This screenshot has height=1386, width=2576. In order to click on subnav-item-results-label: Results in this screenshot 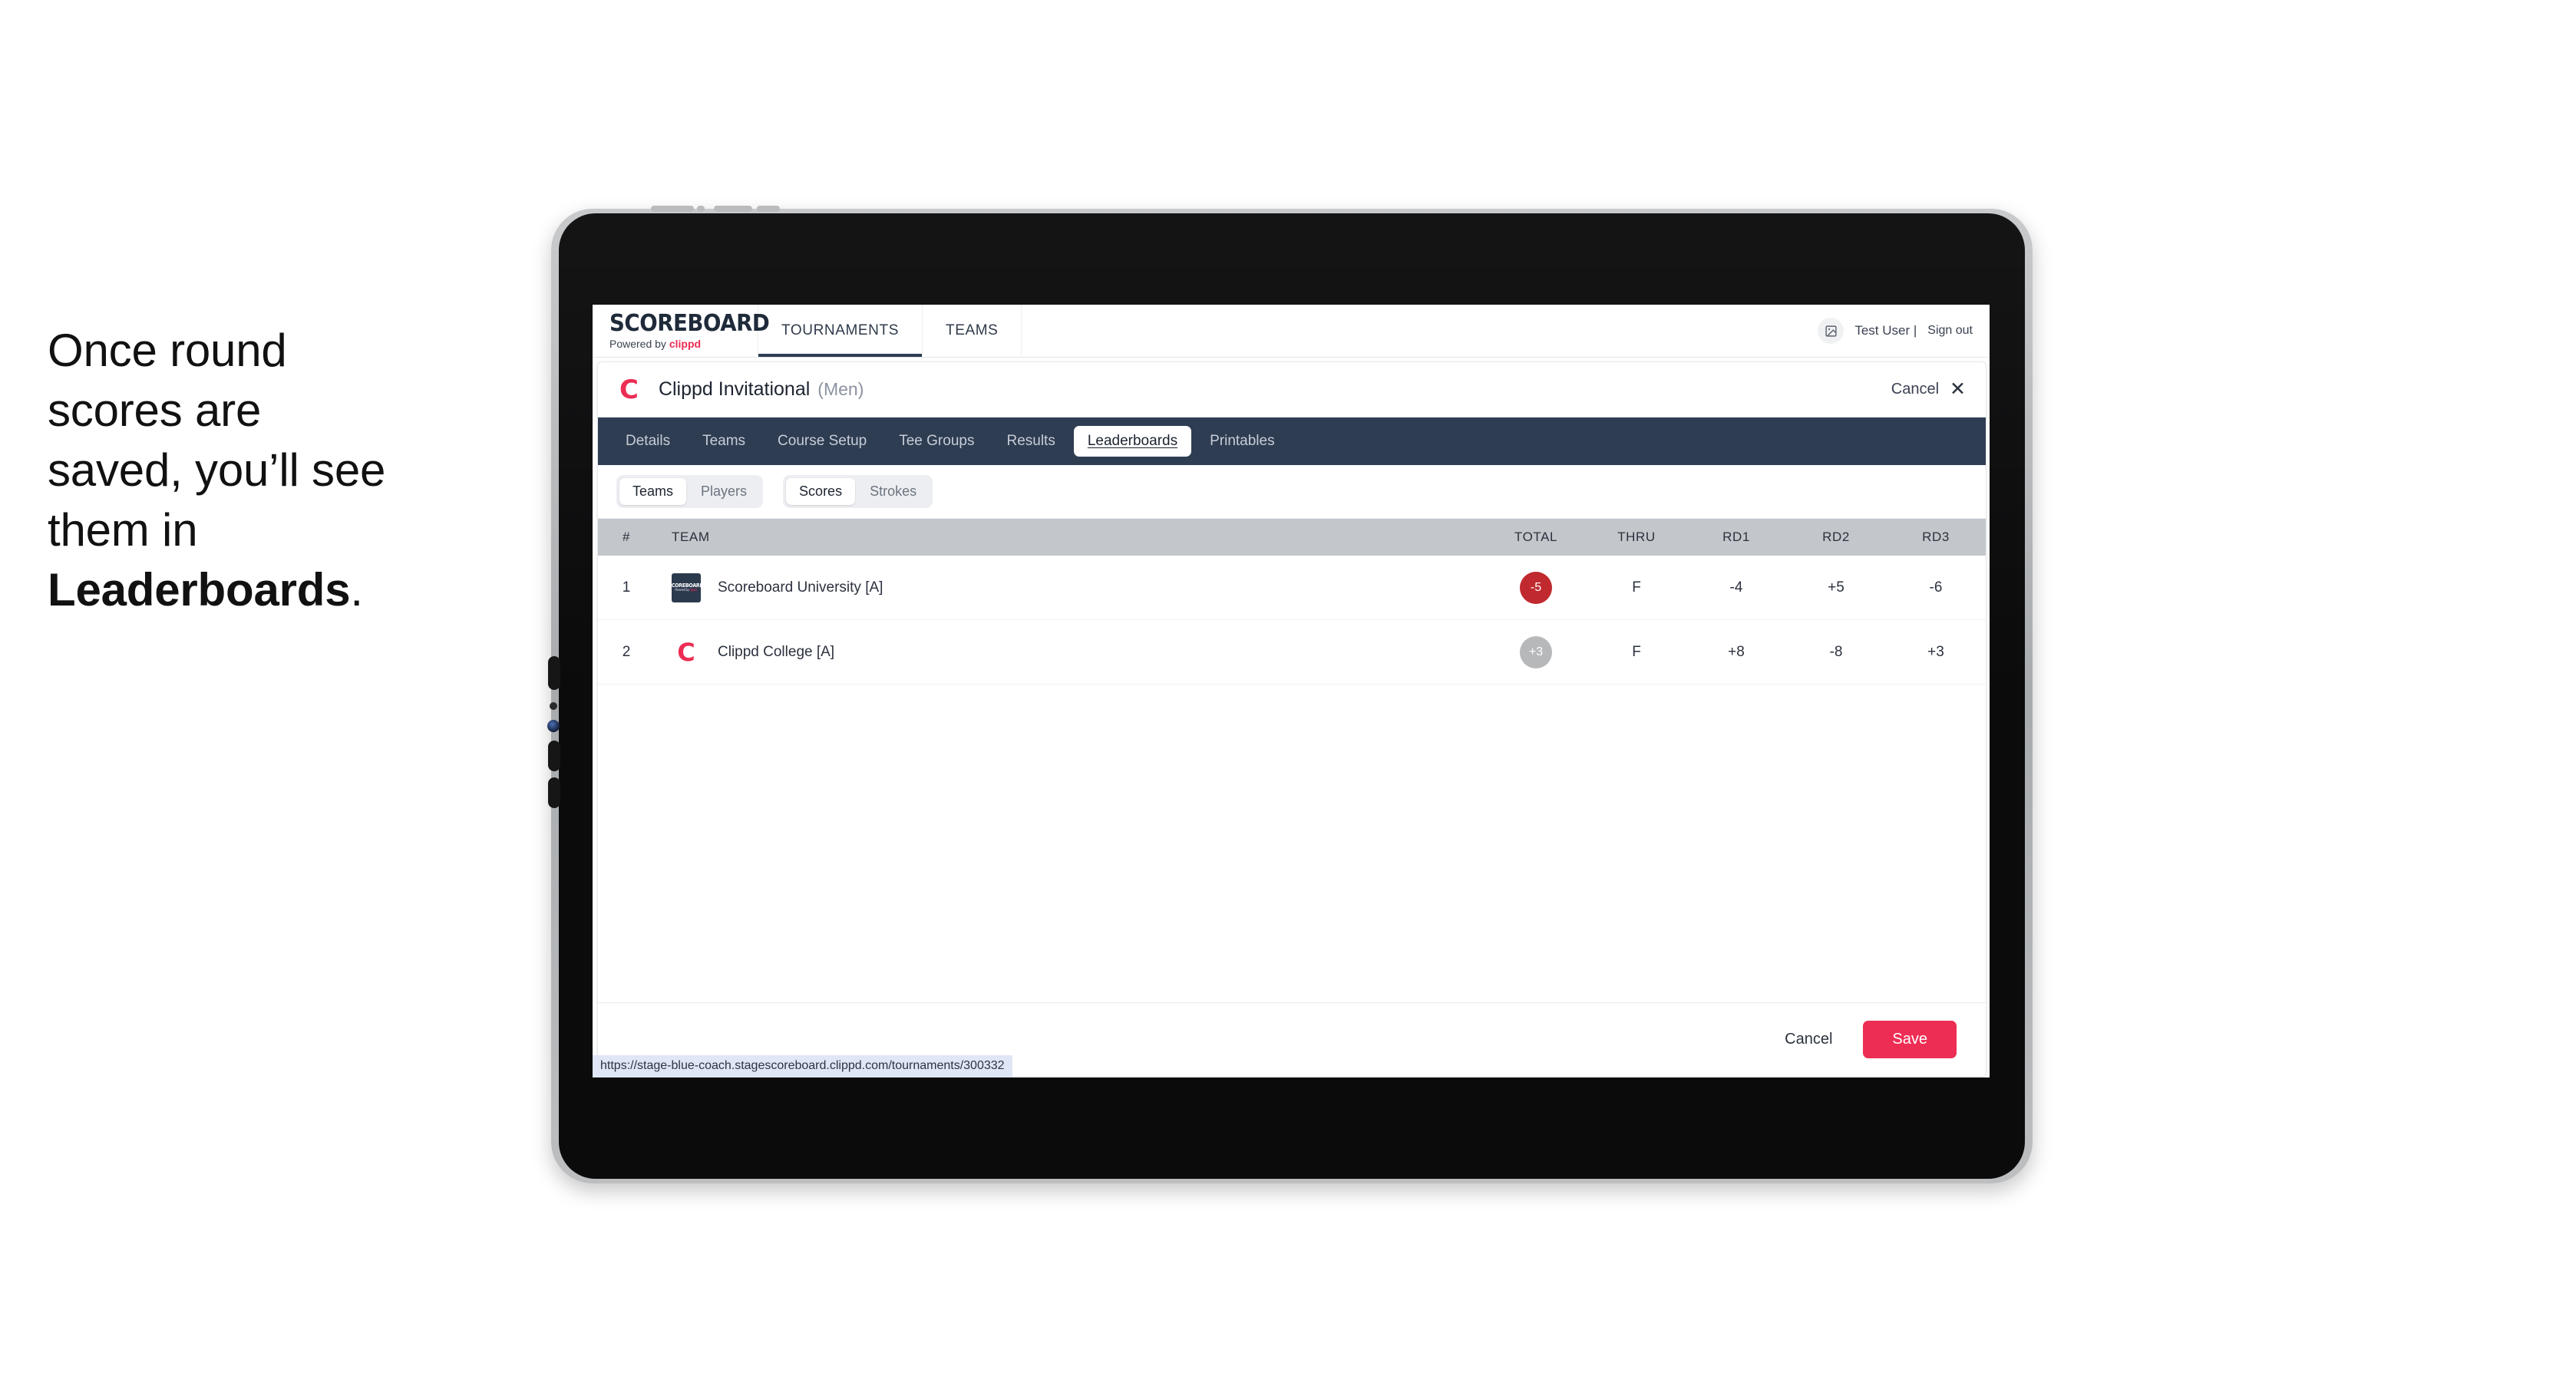, I will do `click(1030, 441)`.